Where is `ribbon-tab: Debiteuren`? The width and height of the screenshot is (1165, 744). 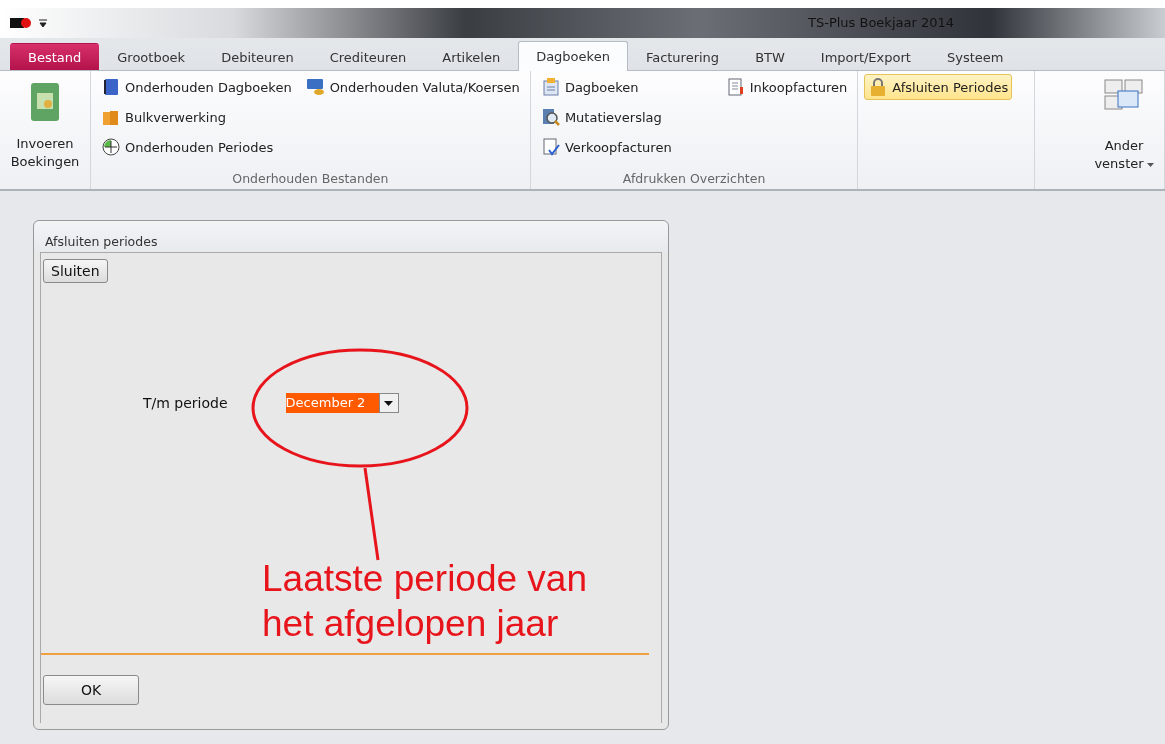
ribbon-tab: Debiteuren is located at coordinates (257, 56).